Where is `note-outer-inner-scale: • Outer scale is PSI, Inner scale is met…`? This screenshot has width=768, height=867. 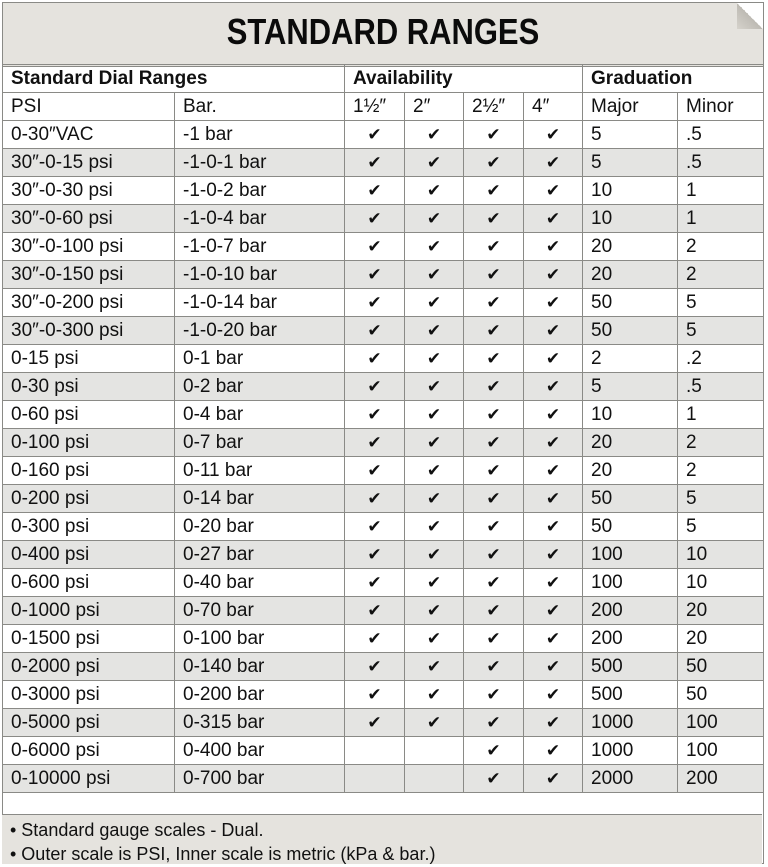 note-outer-inner-scale: • Outer scale is PSI, Inner scale is met… is located at coordinates (223, 854).